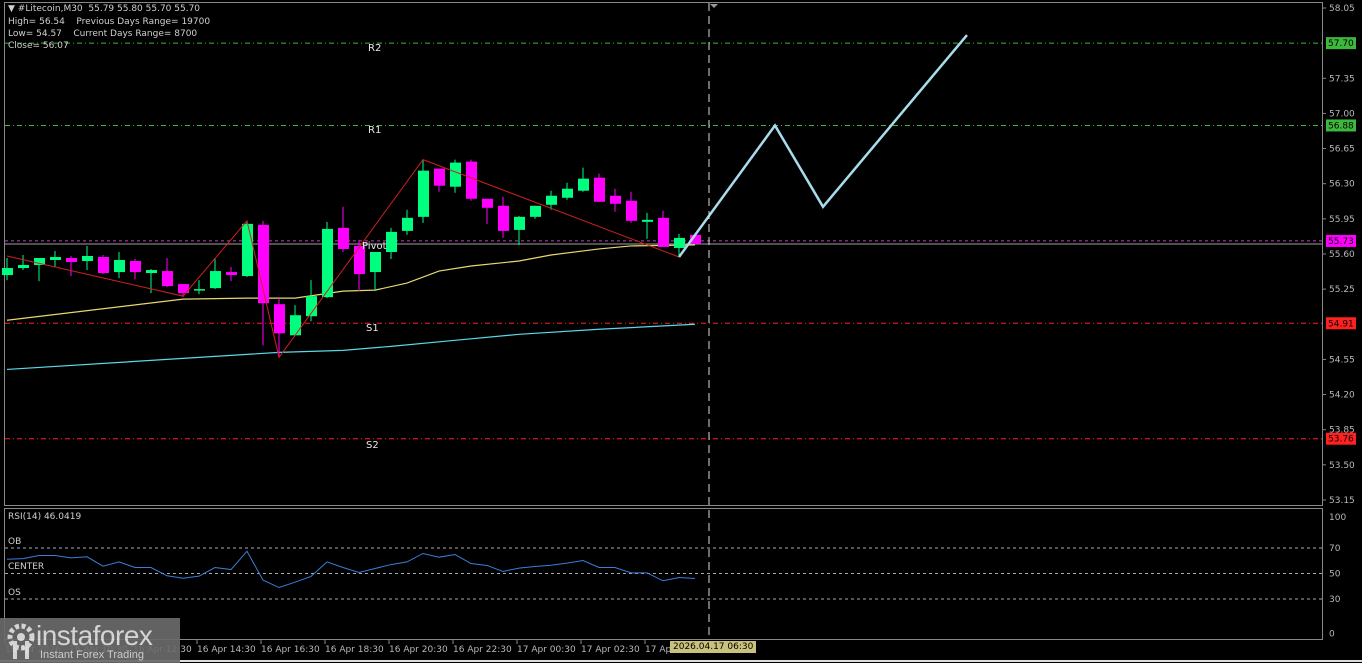 The height and width of the screenshot is (663, 1362). I want to click on rsi-tick-label: 100, so click(1337, 518).